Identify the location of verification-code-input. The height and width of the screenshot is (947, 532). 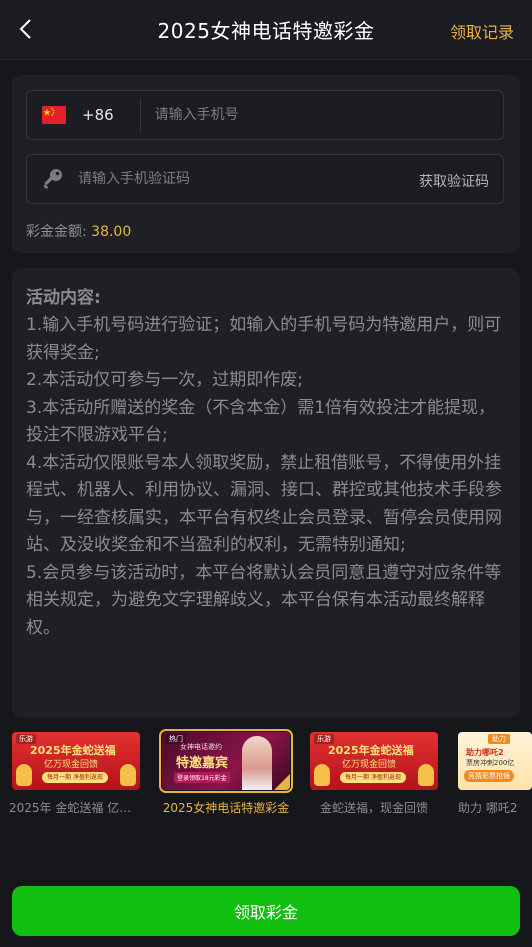
(218, 179).